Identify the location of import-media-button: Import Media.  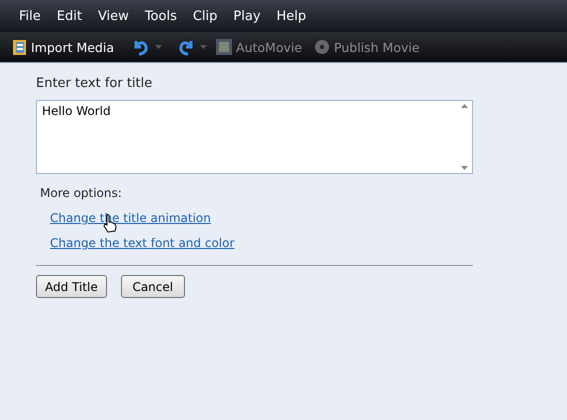
(64, 47).